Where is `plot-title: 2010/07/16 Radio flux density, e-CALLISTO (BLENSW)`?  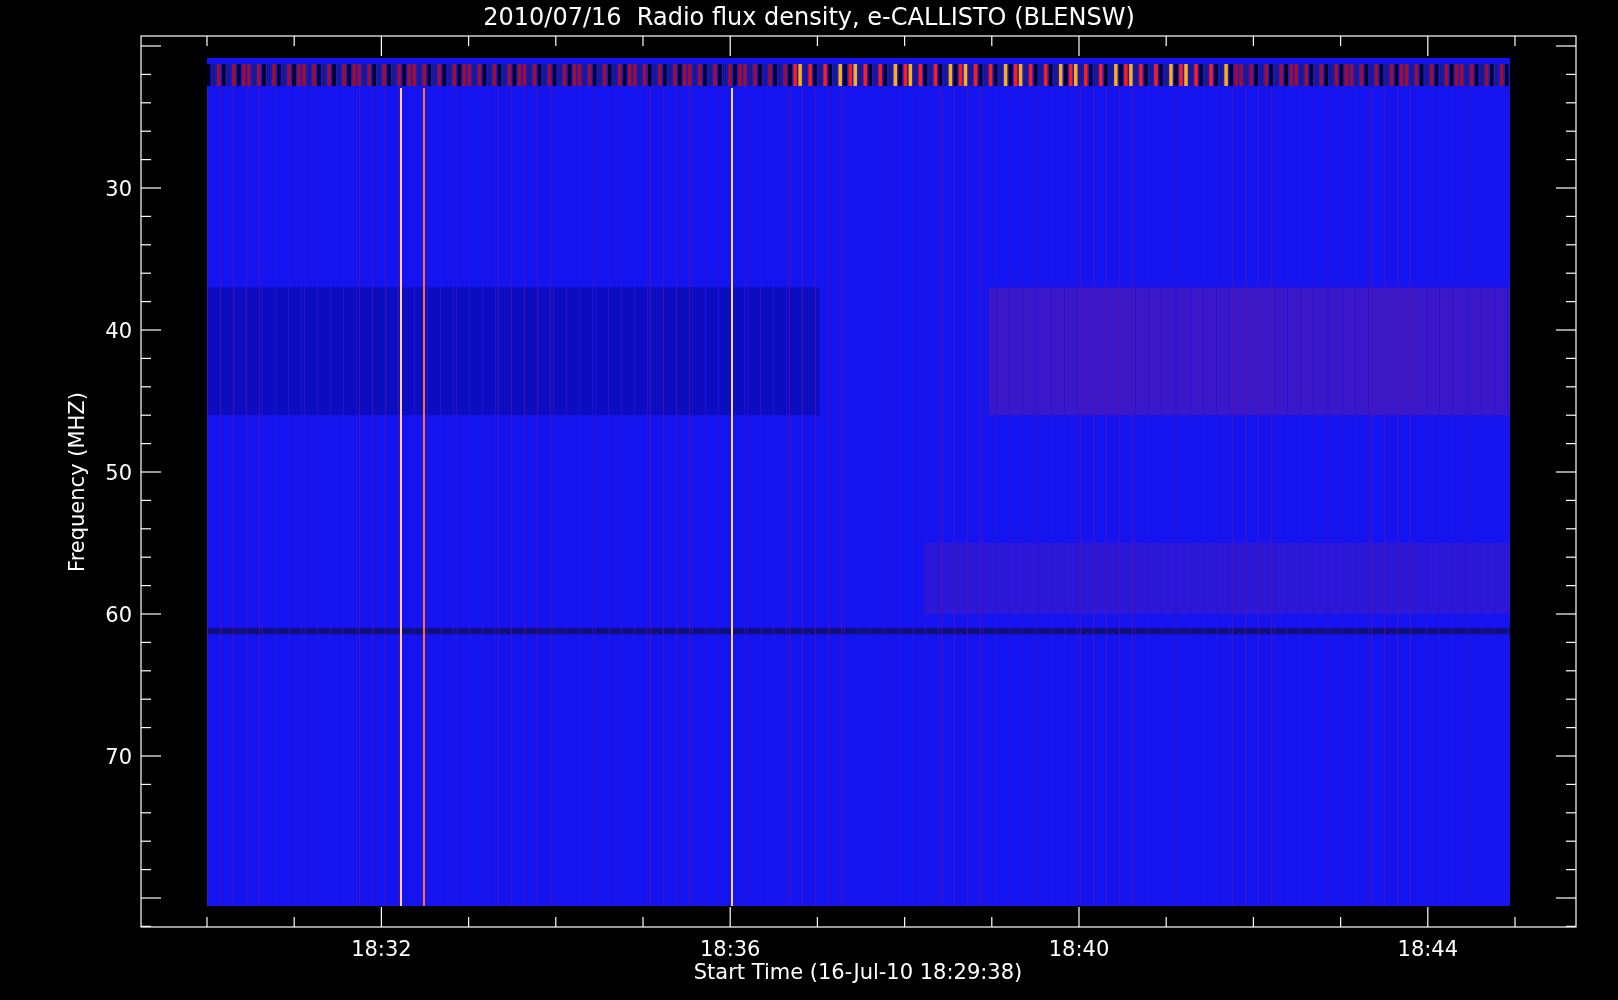
plot-title: 2010/07/16 Radio flux density, e-CALLISTO (BLENSW) is located at coordinates (809, 17).